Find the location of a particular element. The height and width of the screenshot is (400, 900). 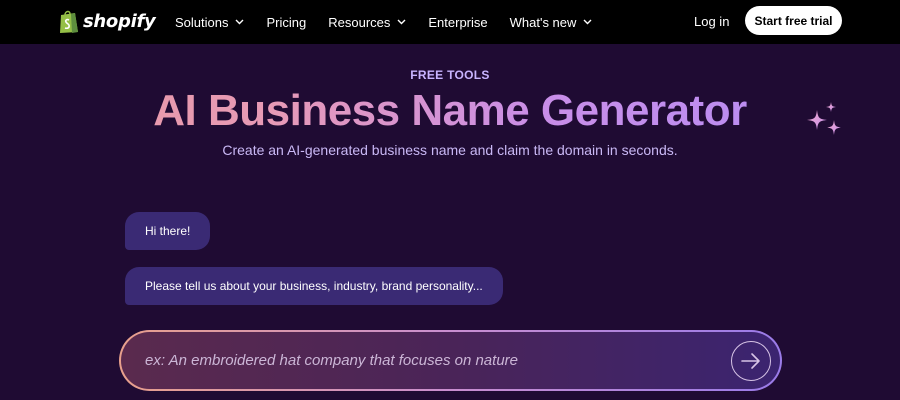

eyebrow-label: FREE TOOLS is located at coordinates (450, 75).